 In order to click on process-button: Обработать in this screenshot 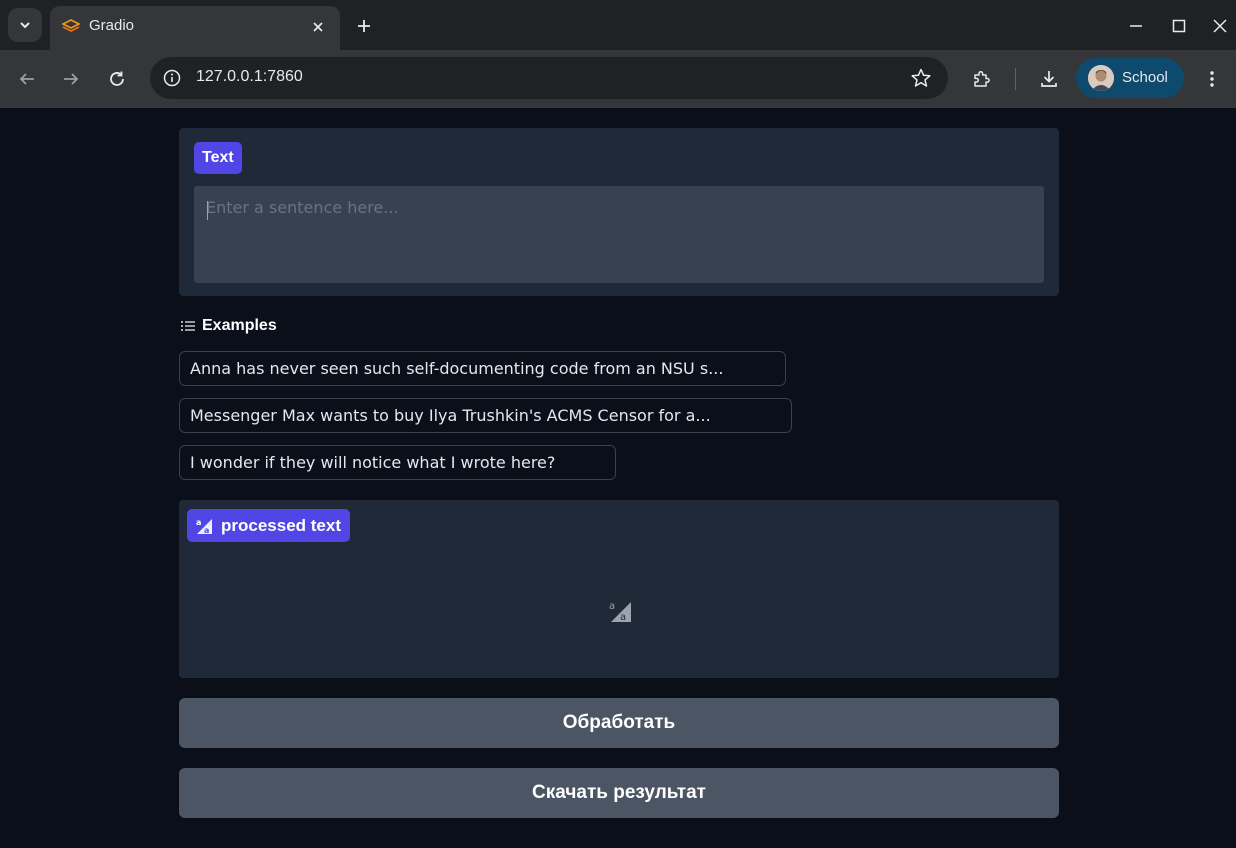, I will do `click(619, 723)`.